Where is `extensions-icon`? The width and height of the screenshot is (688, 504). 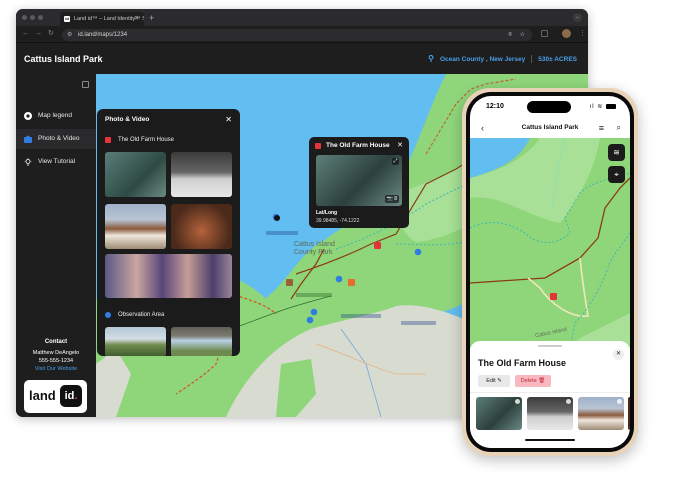 extensions-icon is located at coordinates (544, 33).